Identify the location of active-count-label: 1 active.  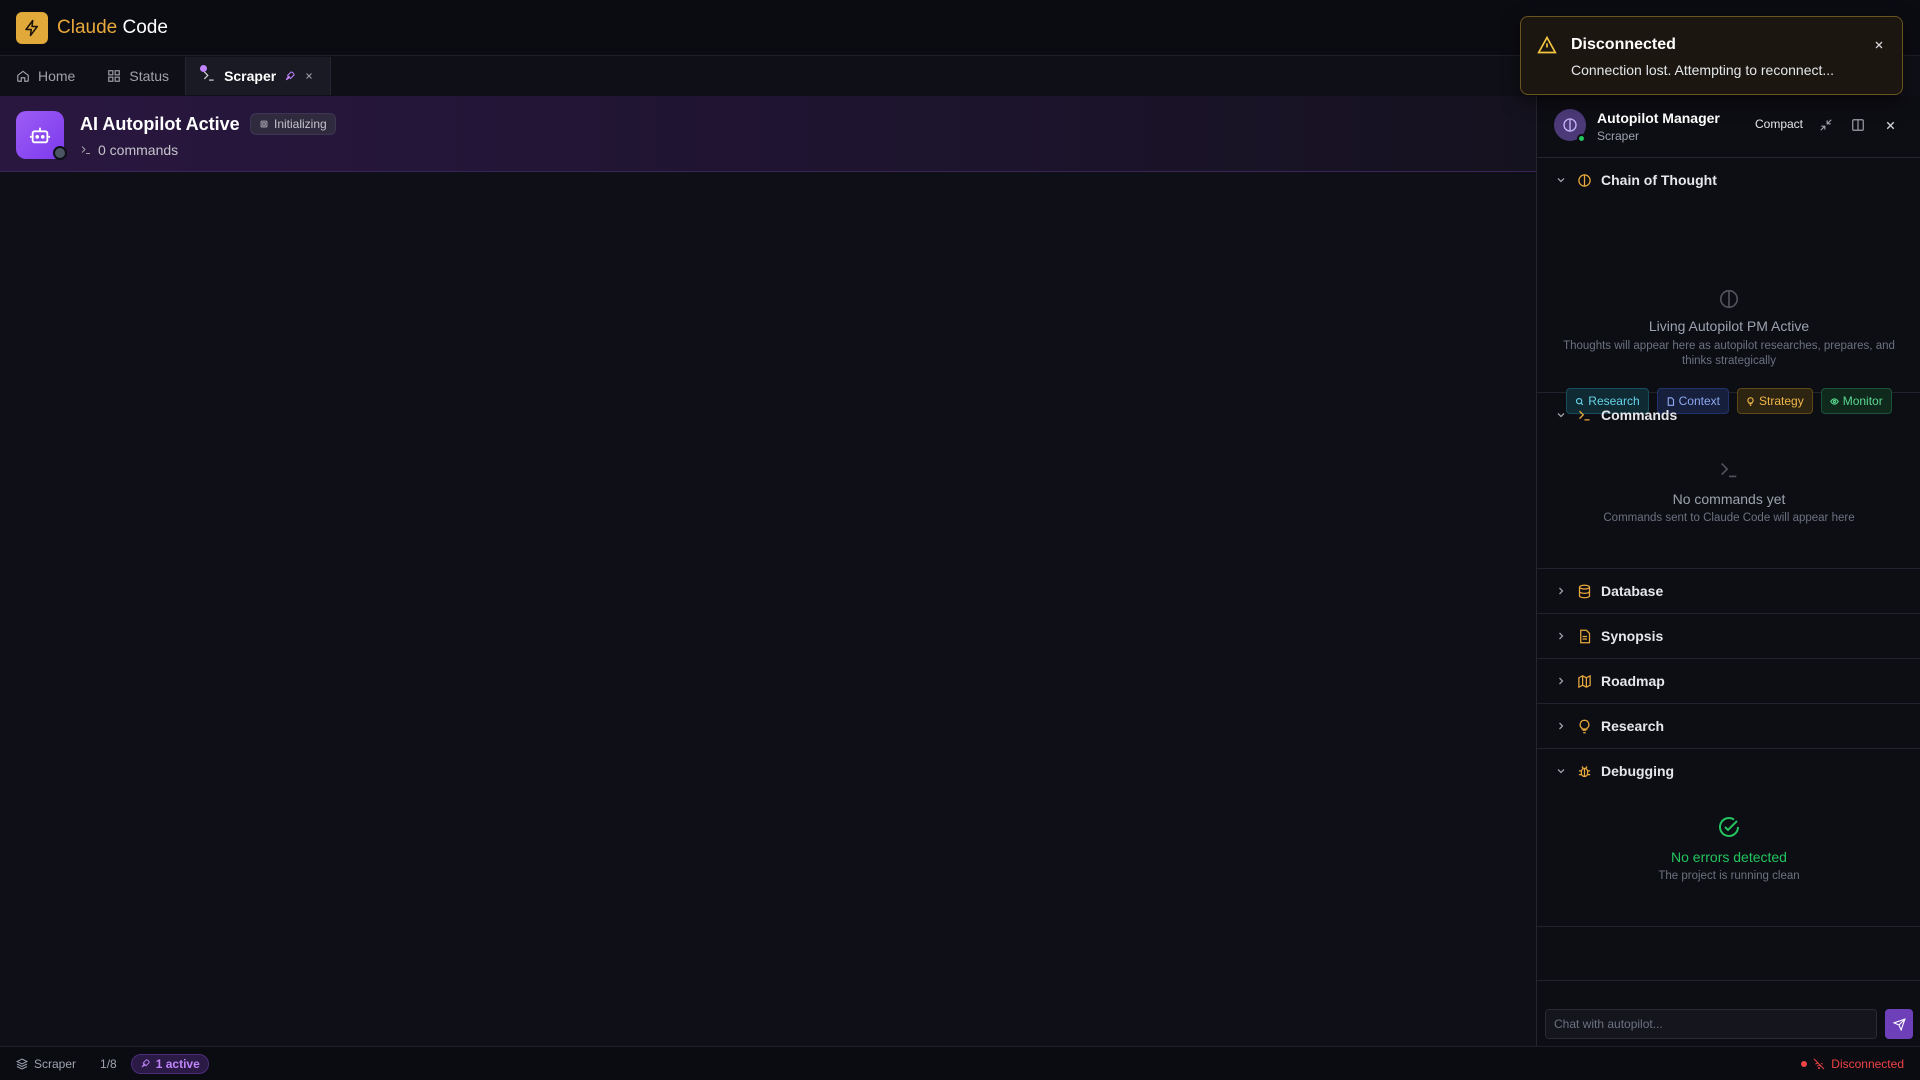
(177, 1063).